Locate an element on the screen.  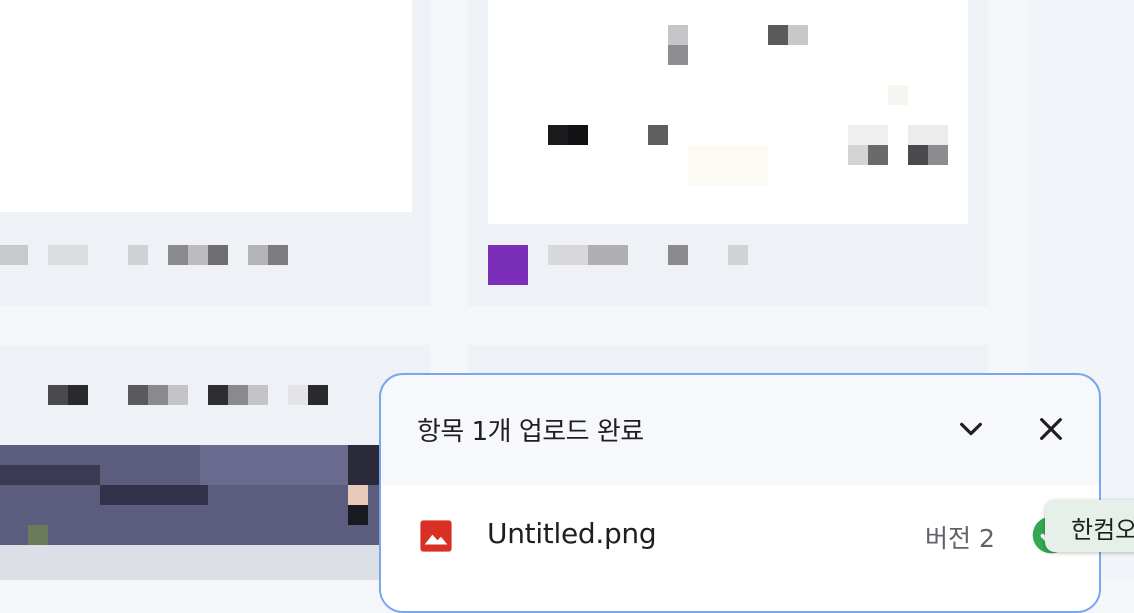
close-icon is located at coordinates (1051, 429).